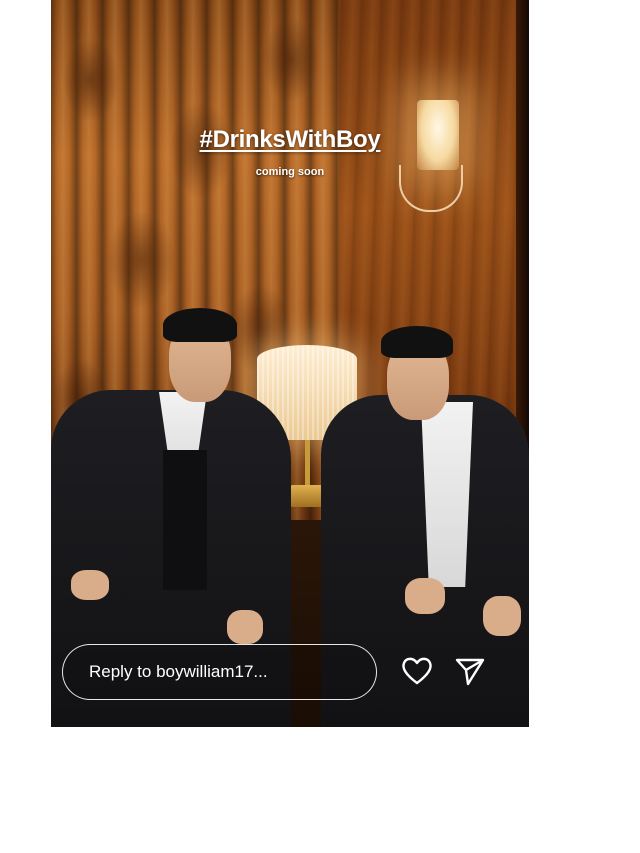 Image resolution: width=640 pixels, height=853 pixels. I want to click on person-right-hair, so click(417, 342).